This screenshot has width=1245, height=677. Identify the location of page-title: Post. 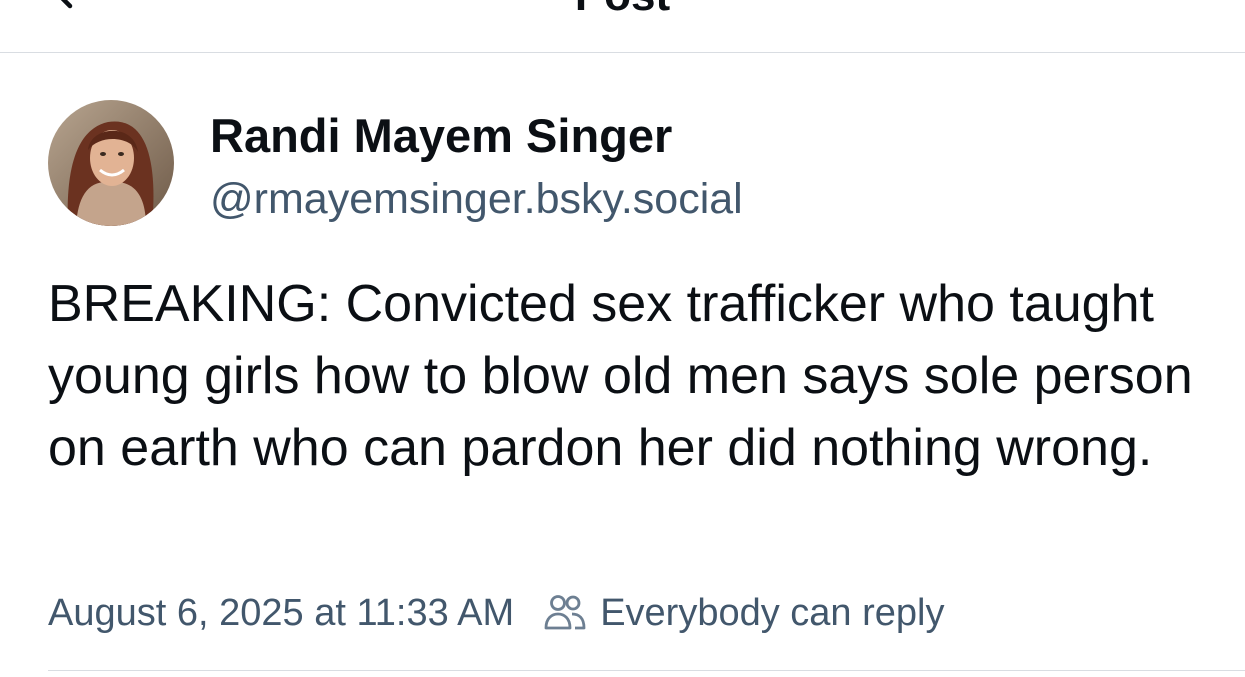
(622, 9).